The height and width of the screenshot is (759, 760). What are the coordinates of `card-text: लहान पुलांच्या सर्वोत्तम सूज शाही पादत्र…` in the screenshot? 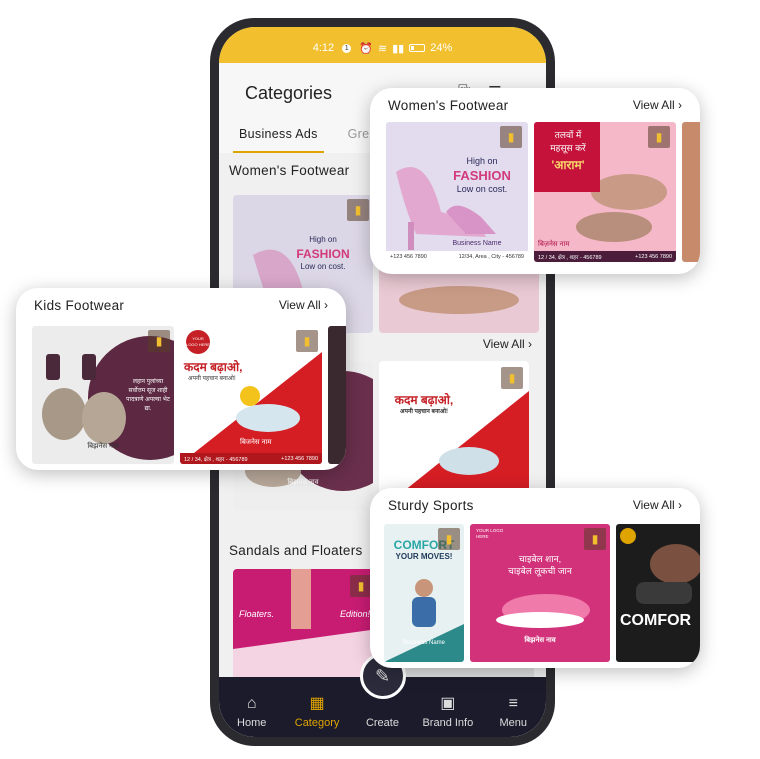 It's located at (148, 395).